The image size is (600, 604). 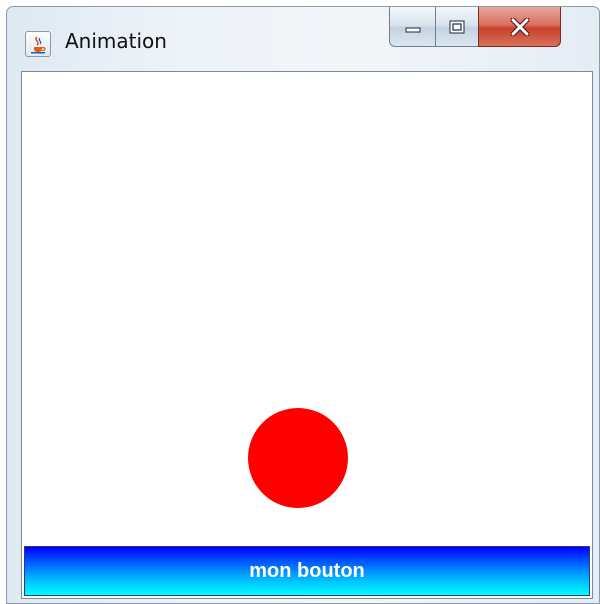 I want to click on window-title: Animation, so click(x=116, y=41).